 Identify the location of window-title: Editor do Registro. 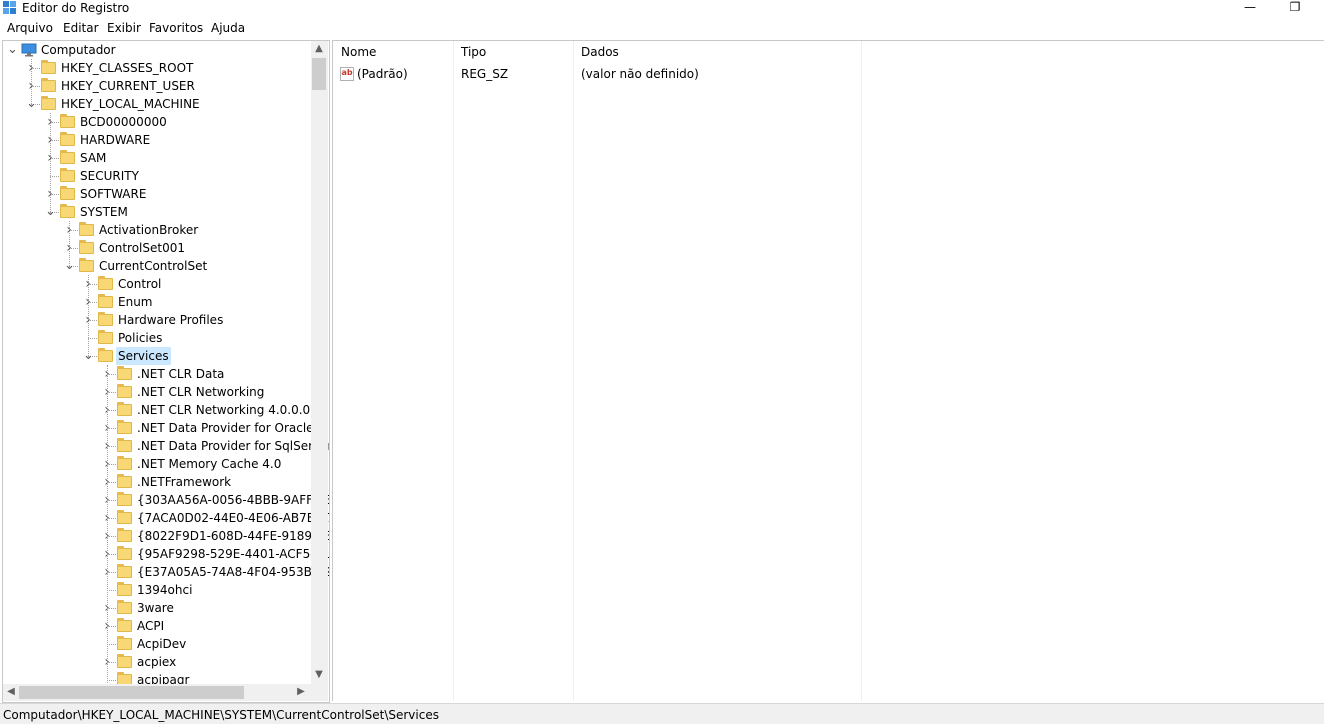
(76, 8).